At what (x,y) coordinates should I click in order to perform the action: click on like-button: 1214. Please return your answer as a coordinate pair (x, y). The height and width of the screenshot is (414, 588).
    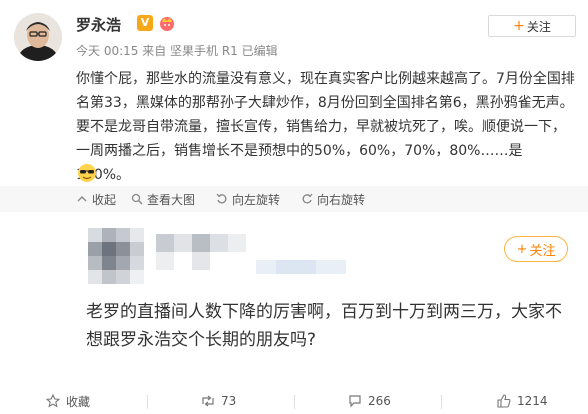
    Looking at the image, I should click on (522, 401).